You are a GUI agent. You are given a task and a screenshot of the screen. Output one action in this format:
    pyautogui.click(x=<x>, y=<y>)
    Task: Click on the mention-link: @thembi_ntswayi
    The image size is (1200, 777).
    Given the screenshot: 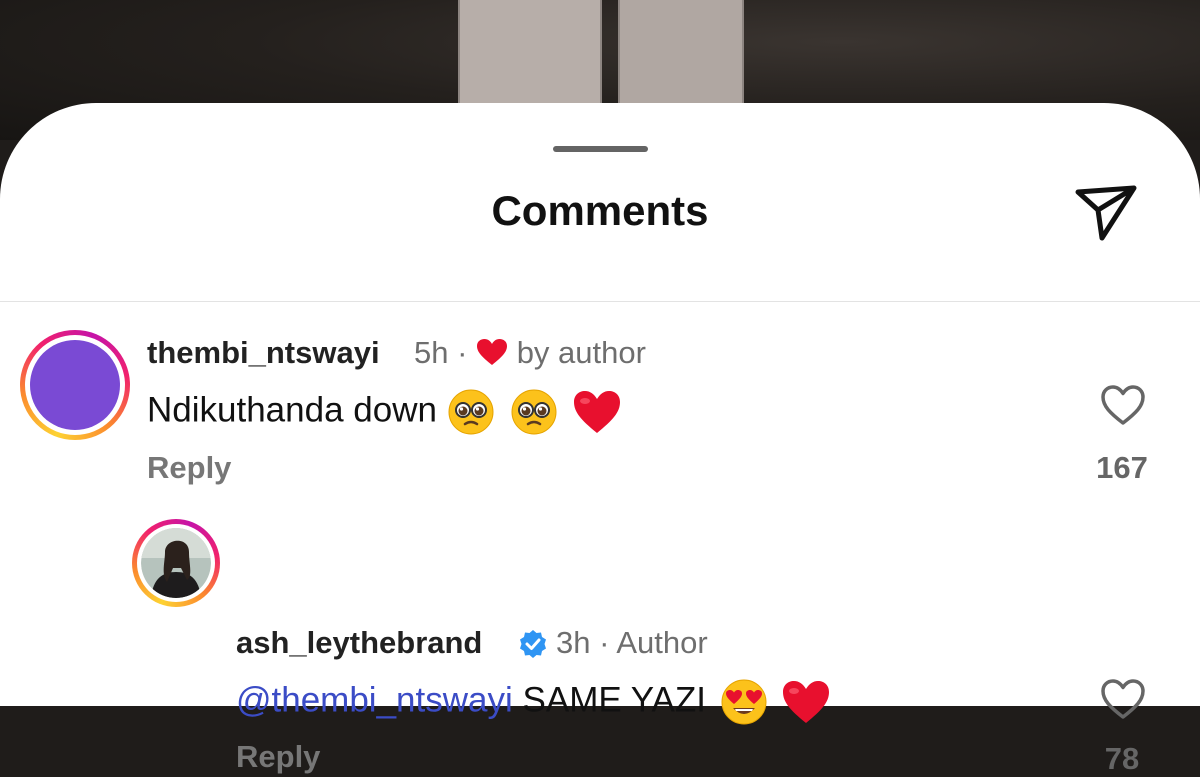 What is the action you would take?
    pyautogui.click(x=374, y=699)
    